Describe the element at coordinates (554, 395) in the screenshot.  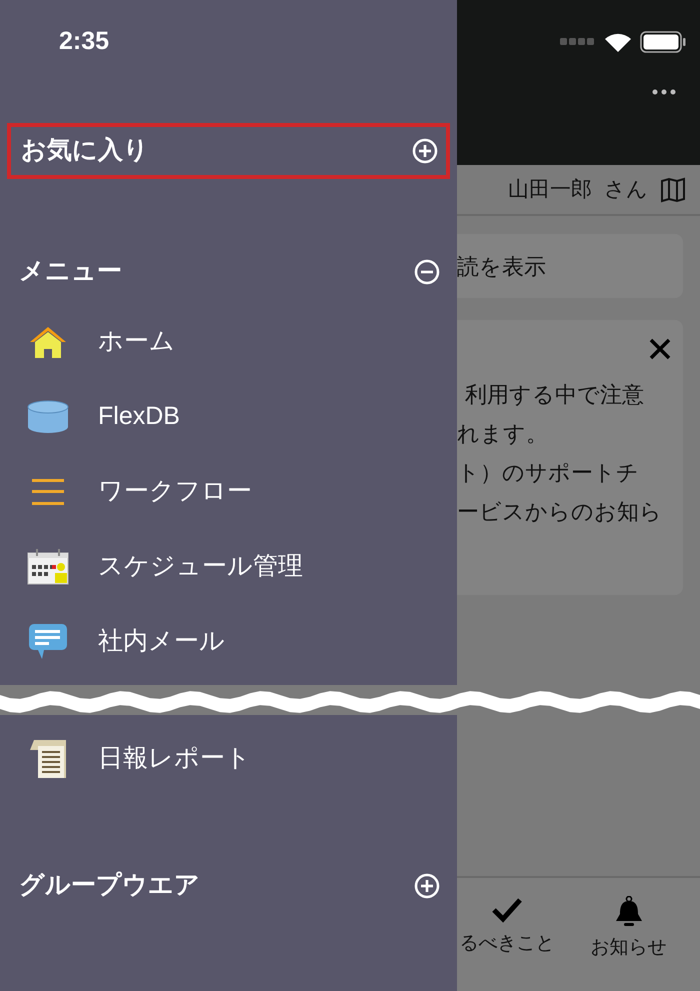
I see `notice-text: 利用する中で注意` at that location.